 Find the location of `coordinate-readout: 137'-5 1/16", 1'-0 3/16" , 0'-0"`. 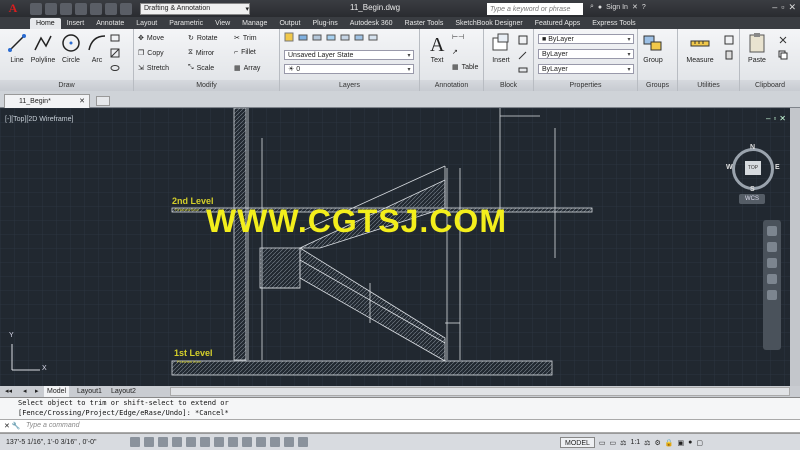

coordinate-readout: 137'-5 1/16", 1'-0 3/16" , 0'-0" is located at coordinates (65, 442).